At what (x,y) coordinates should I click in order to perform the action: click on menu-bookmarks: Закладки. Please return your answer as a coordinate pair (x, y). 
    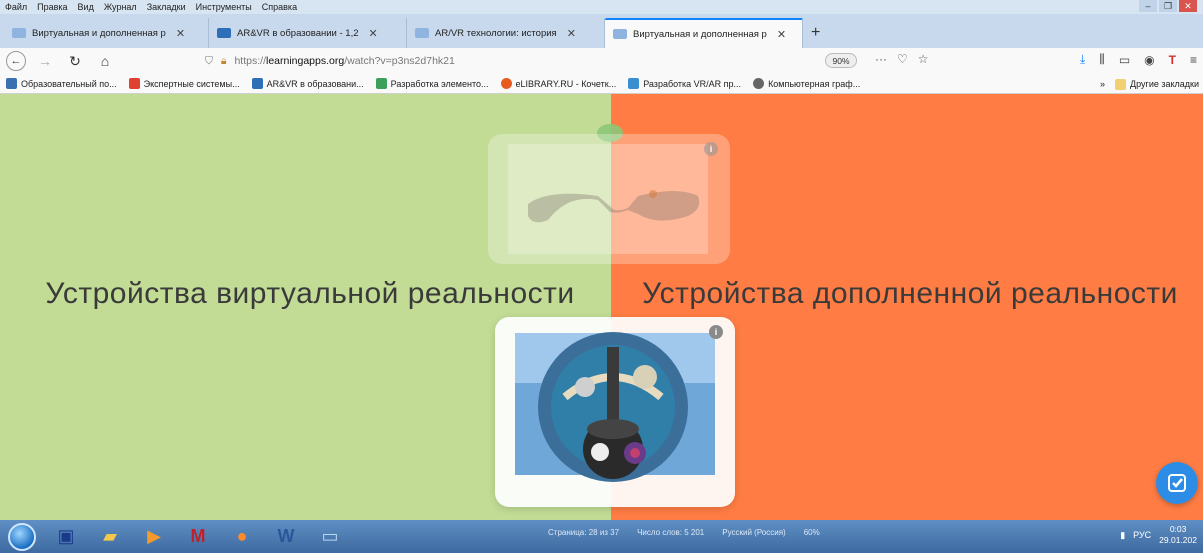
    Looking at the image, I should click on (166, 7).